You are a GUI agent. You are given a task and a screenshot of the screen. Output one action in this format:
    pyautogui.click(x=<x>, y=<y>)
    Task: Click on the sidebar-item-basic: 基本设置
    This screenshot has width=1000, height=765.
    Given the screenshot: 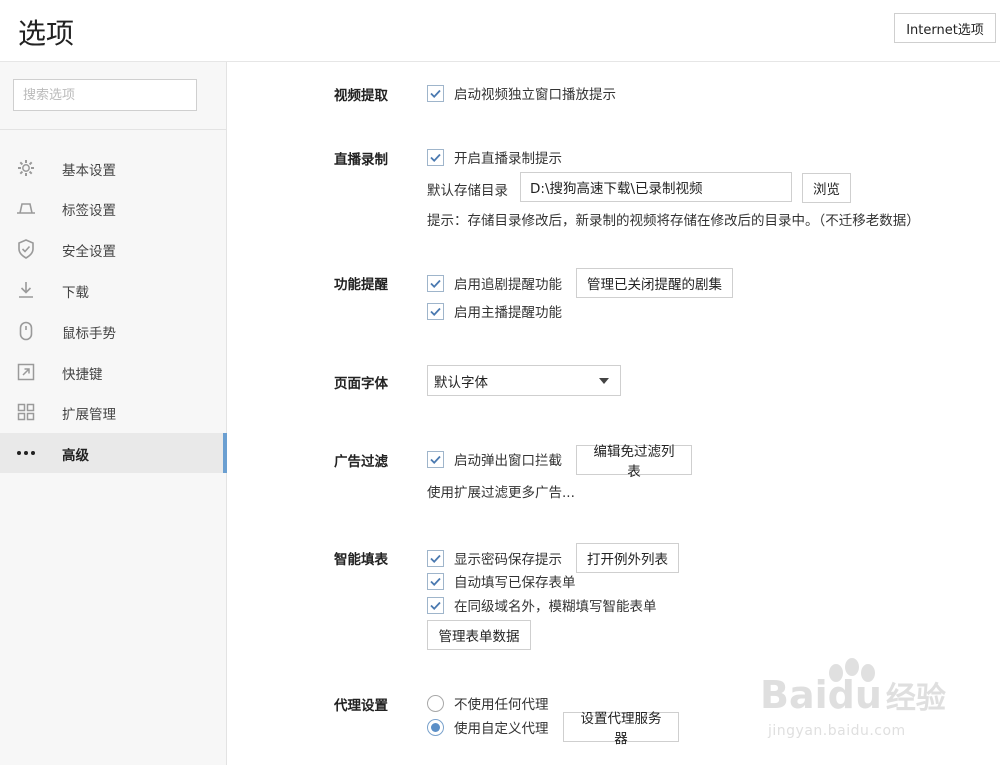 What is the action you would take?
    pyautogui.click(x=113, y=168)
    